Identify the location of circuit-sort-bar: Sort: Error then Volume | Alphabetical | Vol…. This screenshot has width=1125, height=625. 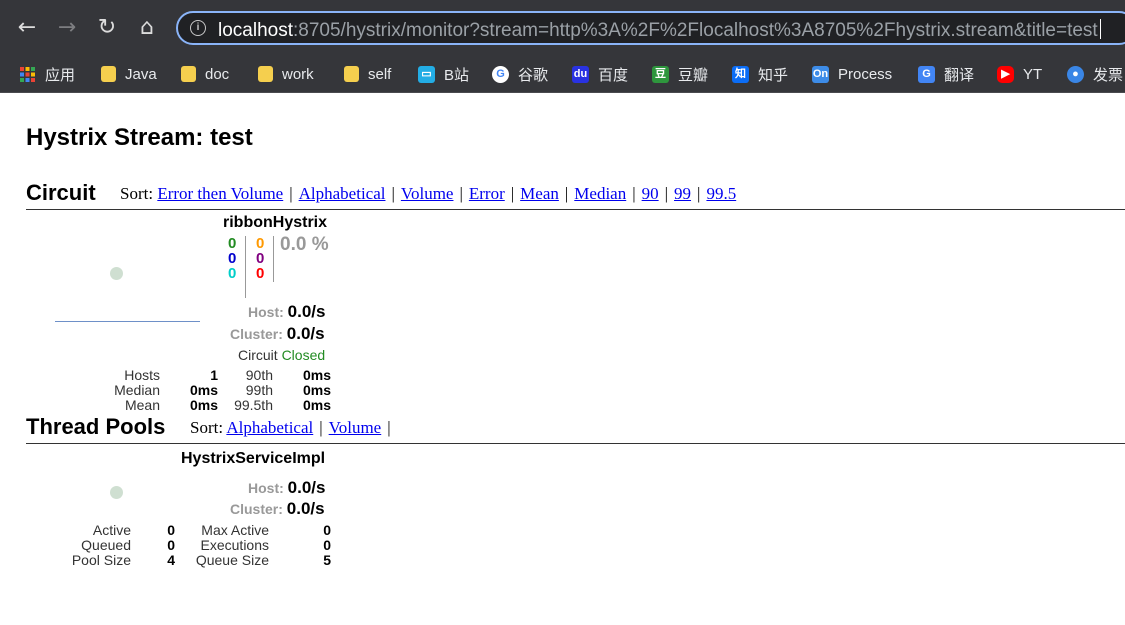
(428, 194).